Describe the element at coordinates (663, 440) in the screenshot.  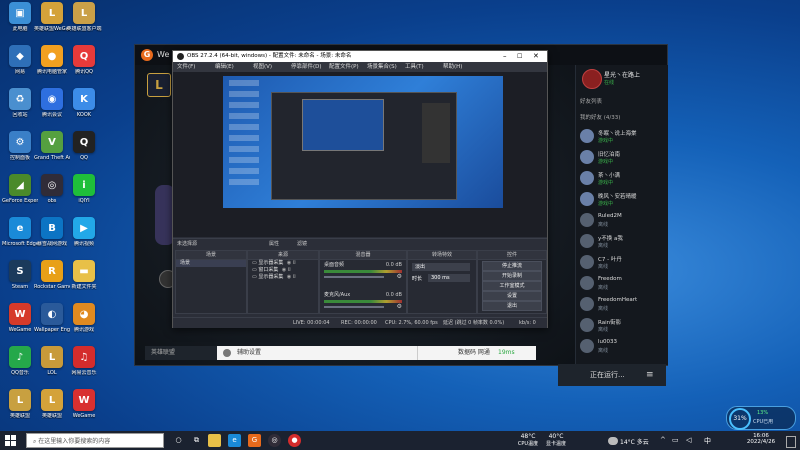
I see `tray-chevron-icon: ^` at that location.